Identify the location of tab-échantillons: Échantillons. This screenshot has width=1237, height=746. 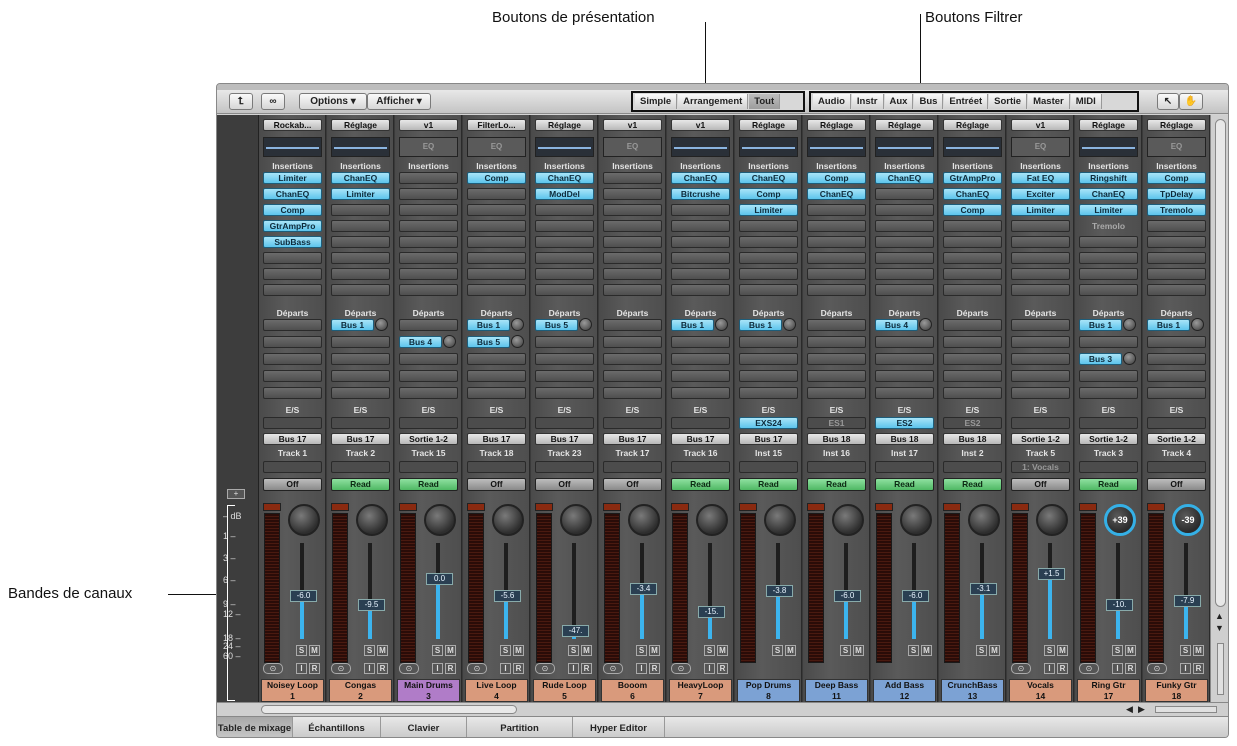
(337, 727).